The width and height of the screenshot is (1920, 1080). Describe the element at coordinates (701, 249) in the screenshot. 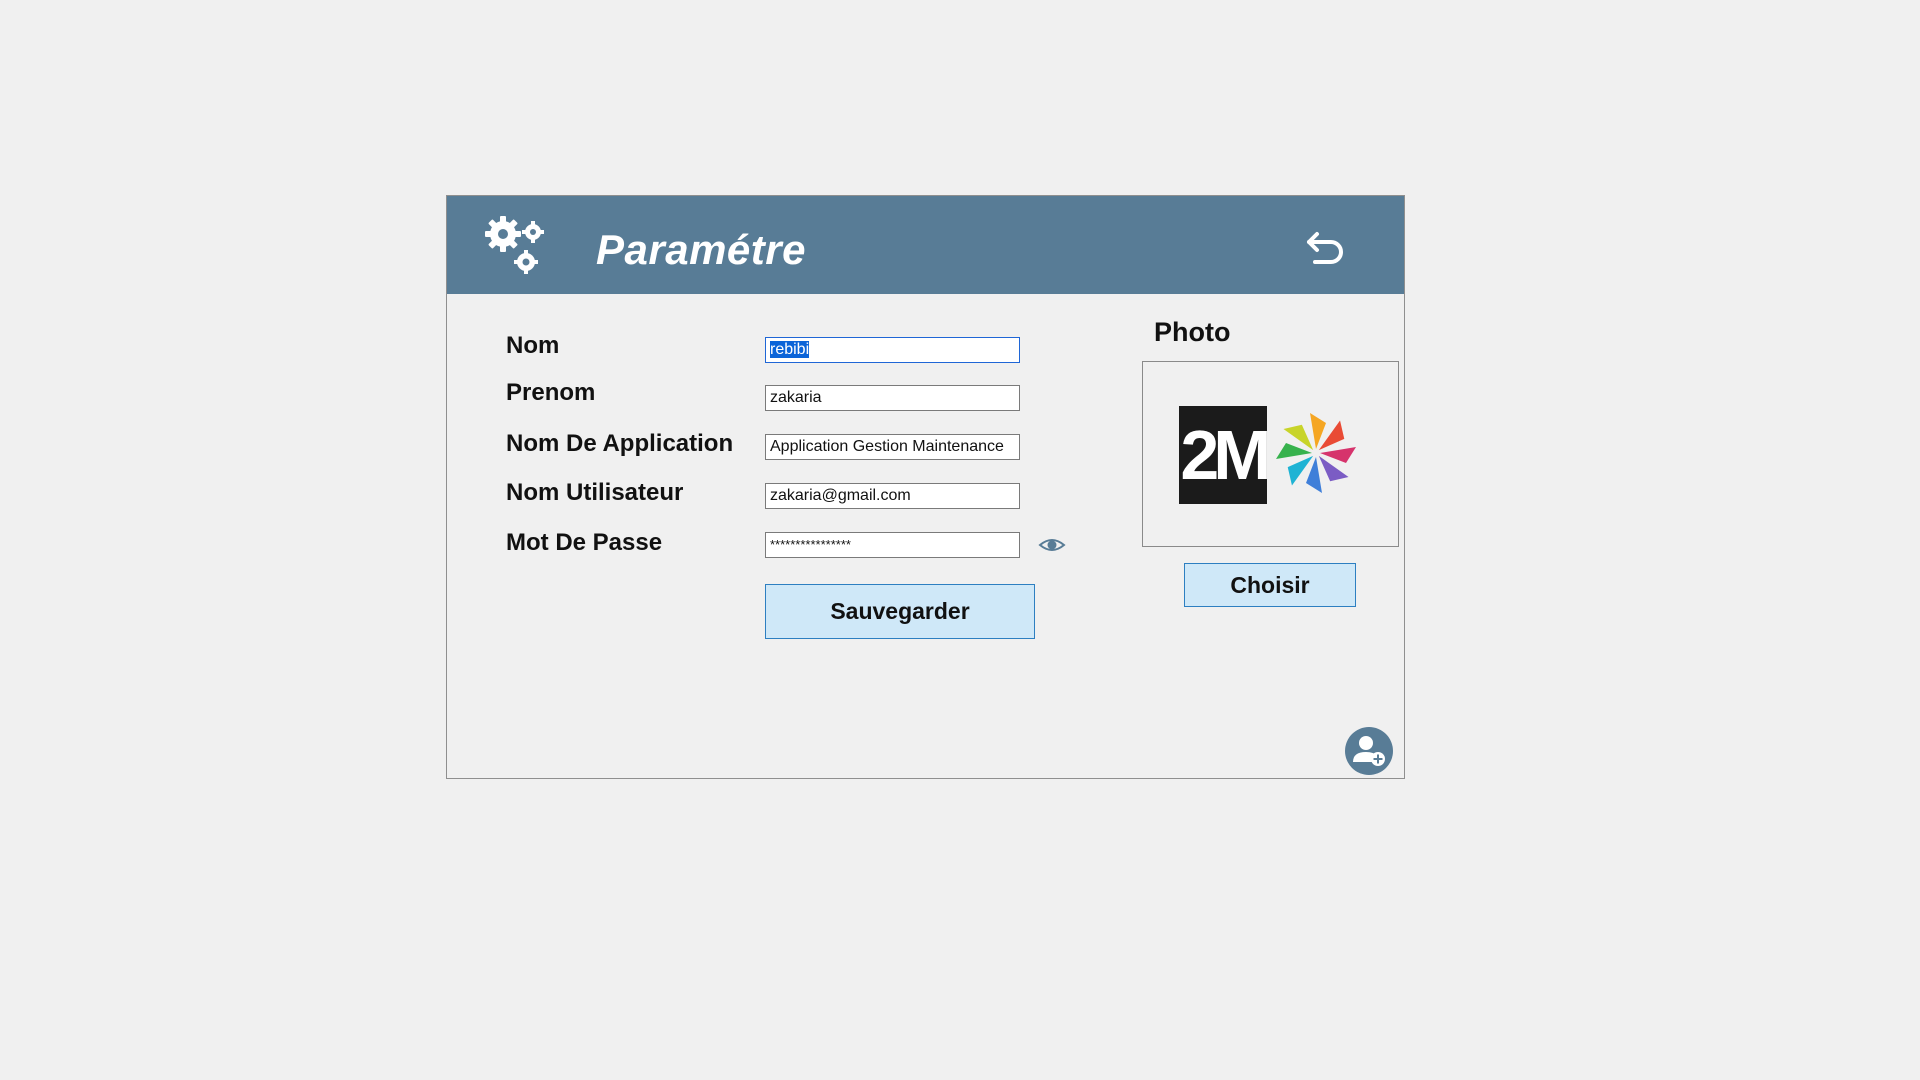

I see `page-title: Paramétre` at that location.